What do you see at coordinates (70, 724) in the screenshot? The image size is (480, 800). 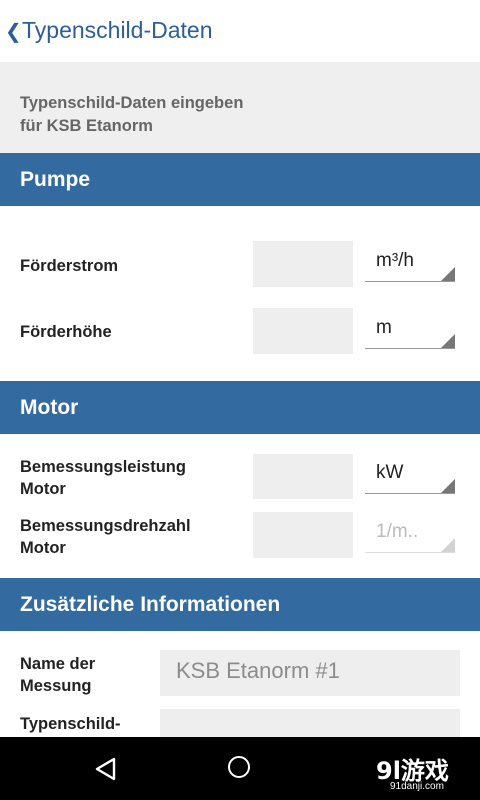 I see `typenschild-label: Typenschild-` at bounding box center [70, 724].